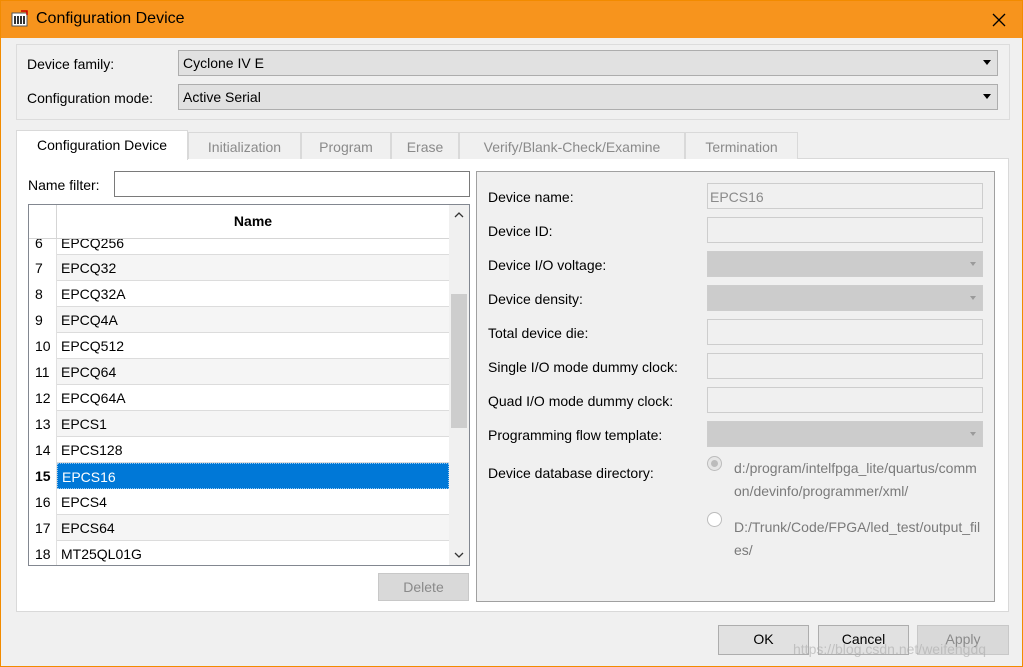  What do you see at coordinates (459, 361) in the screenshot?
I see `scroll-thumb` at bounding box center [459, 361].